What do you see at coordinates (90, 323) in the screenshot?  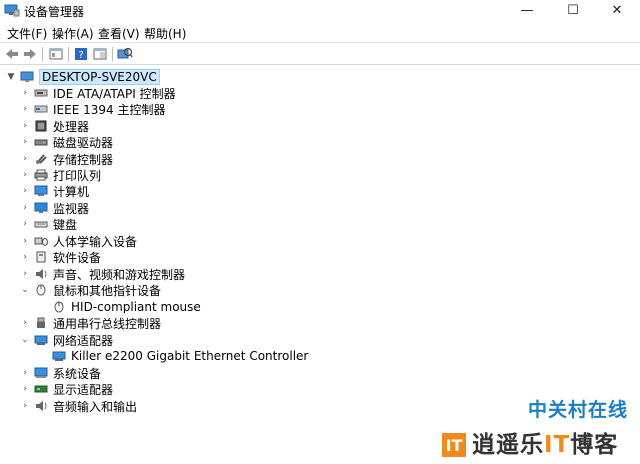 I see `tree-category: › 通用串行总线控制器` at bounding box center [90, 323].